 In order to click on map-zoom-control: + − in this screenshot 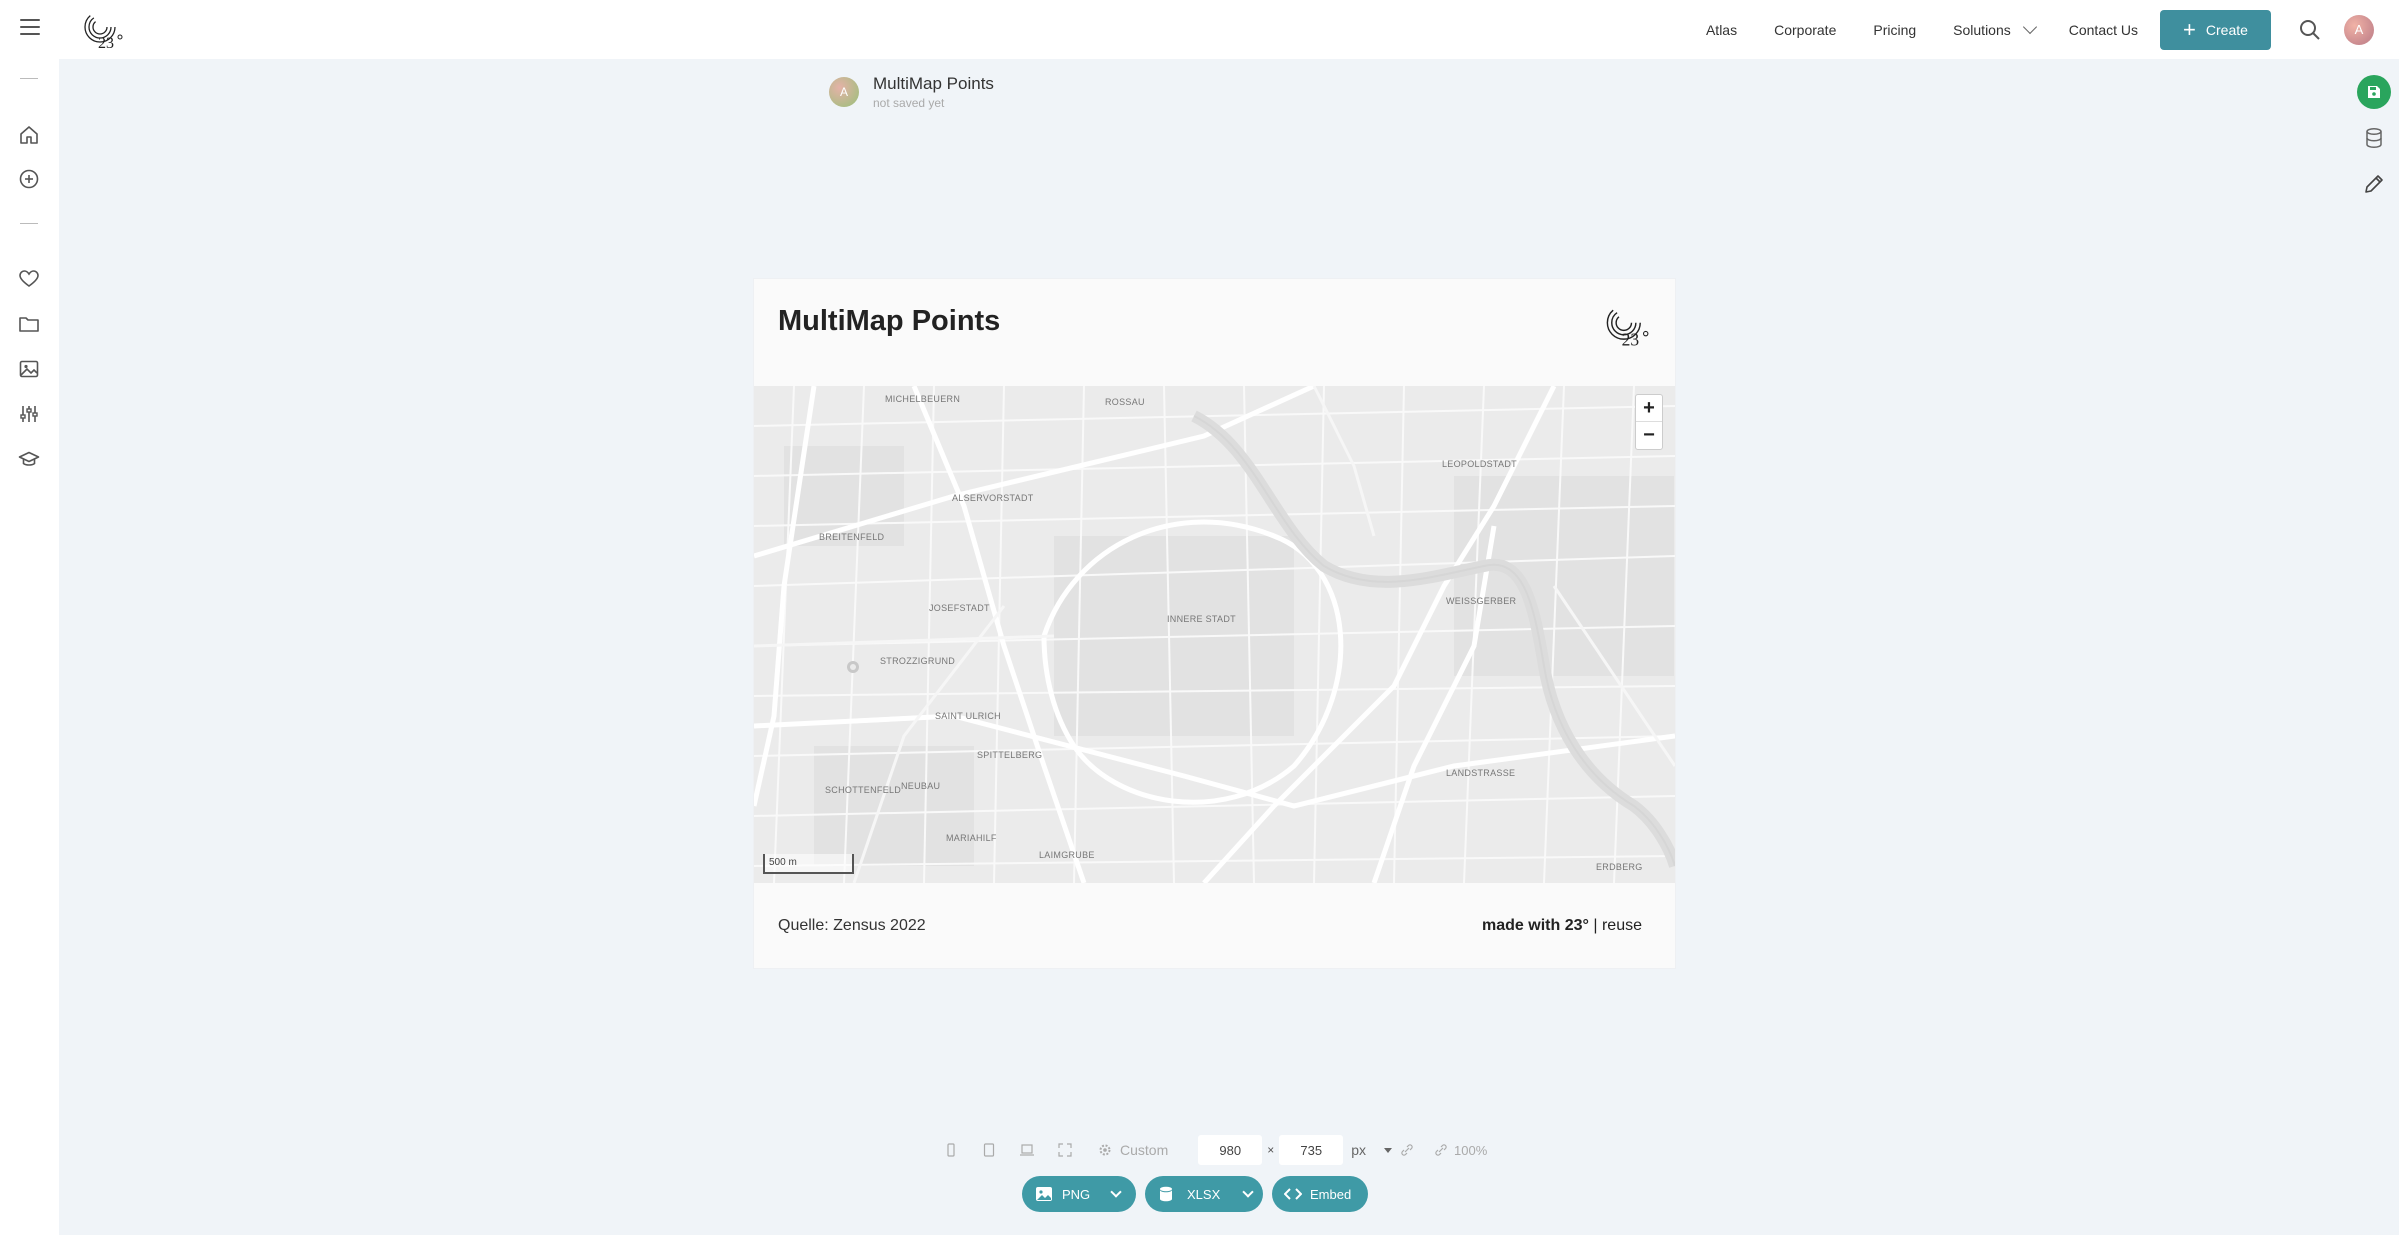, I will do `click(1649, 422)`.